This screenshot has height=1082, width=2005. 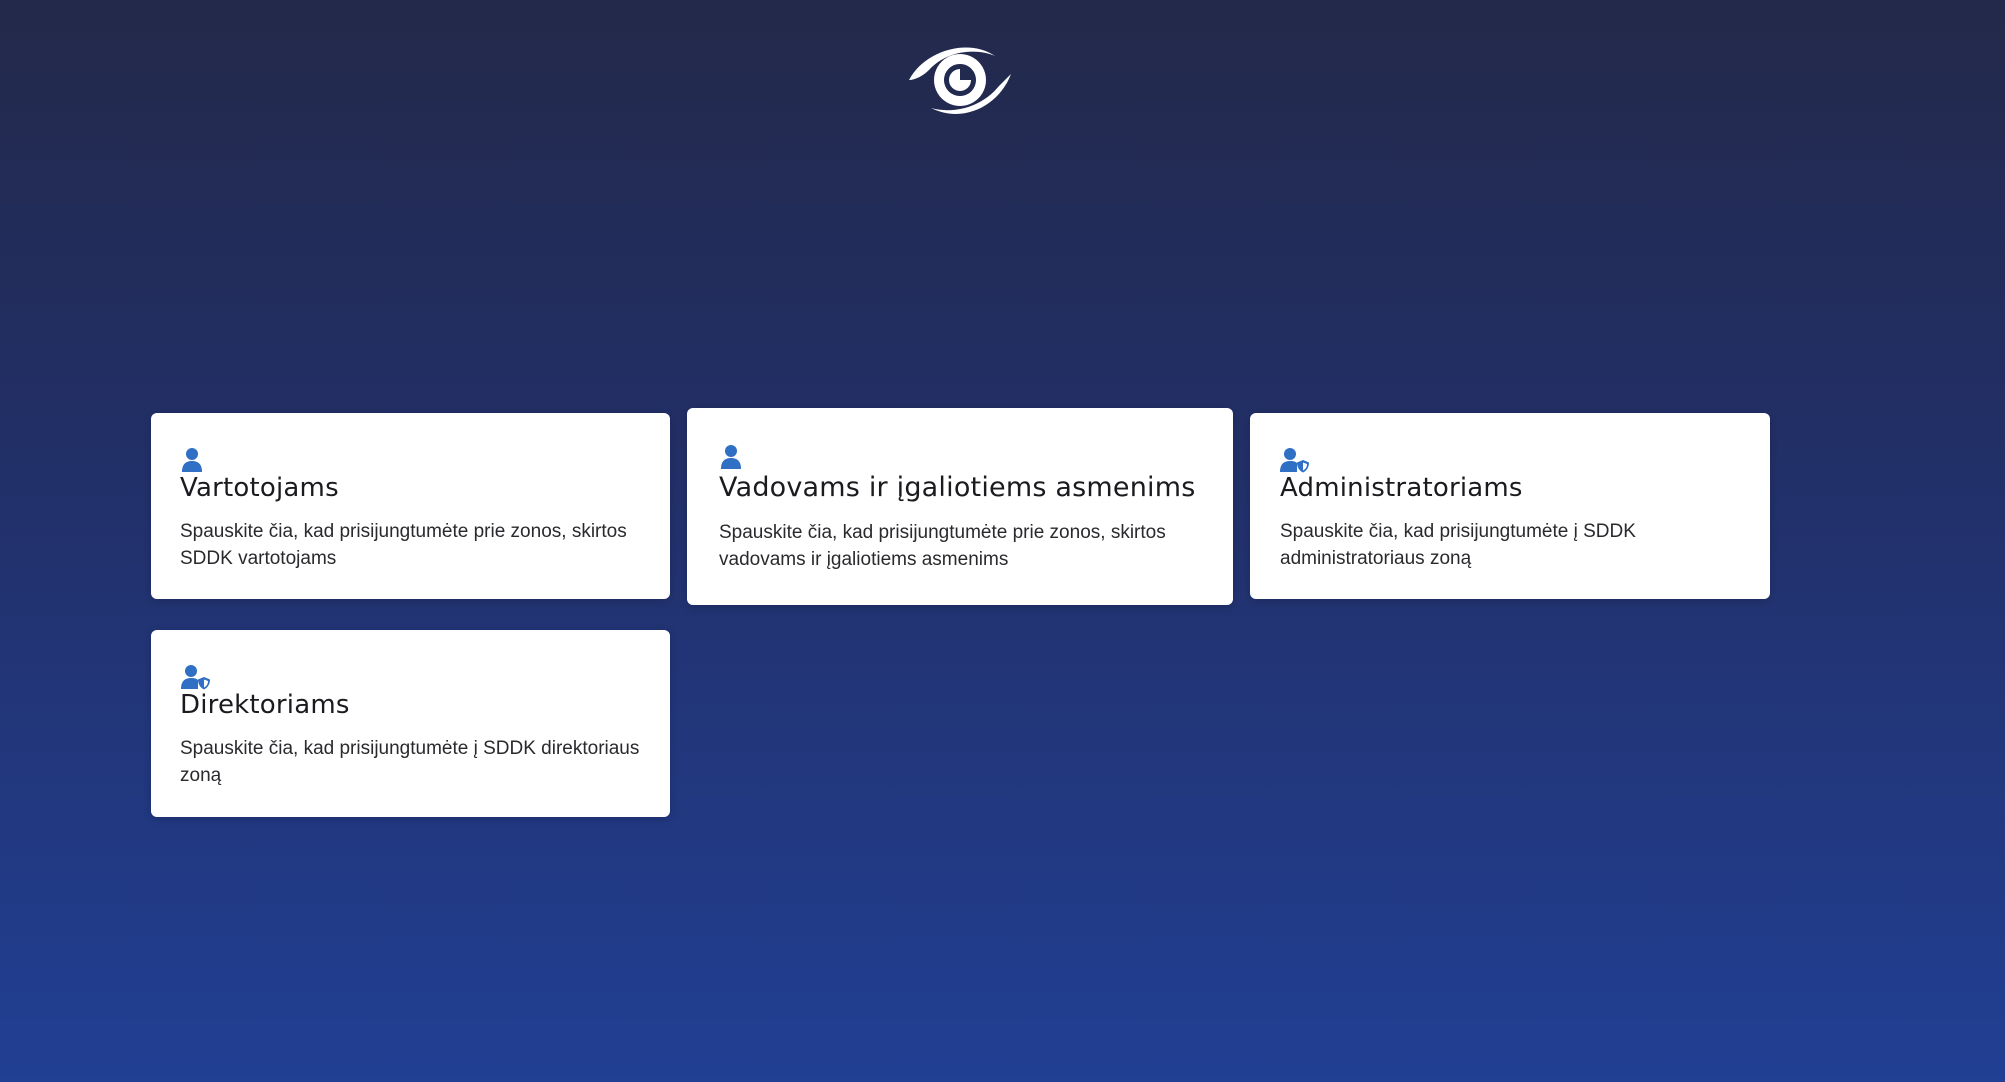 I want to click on eye-logo-icon, so click(x=960, y=80).